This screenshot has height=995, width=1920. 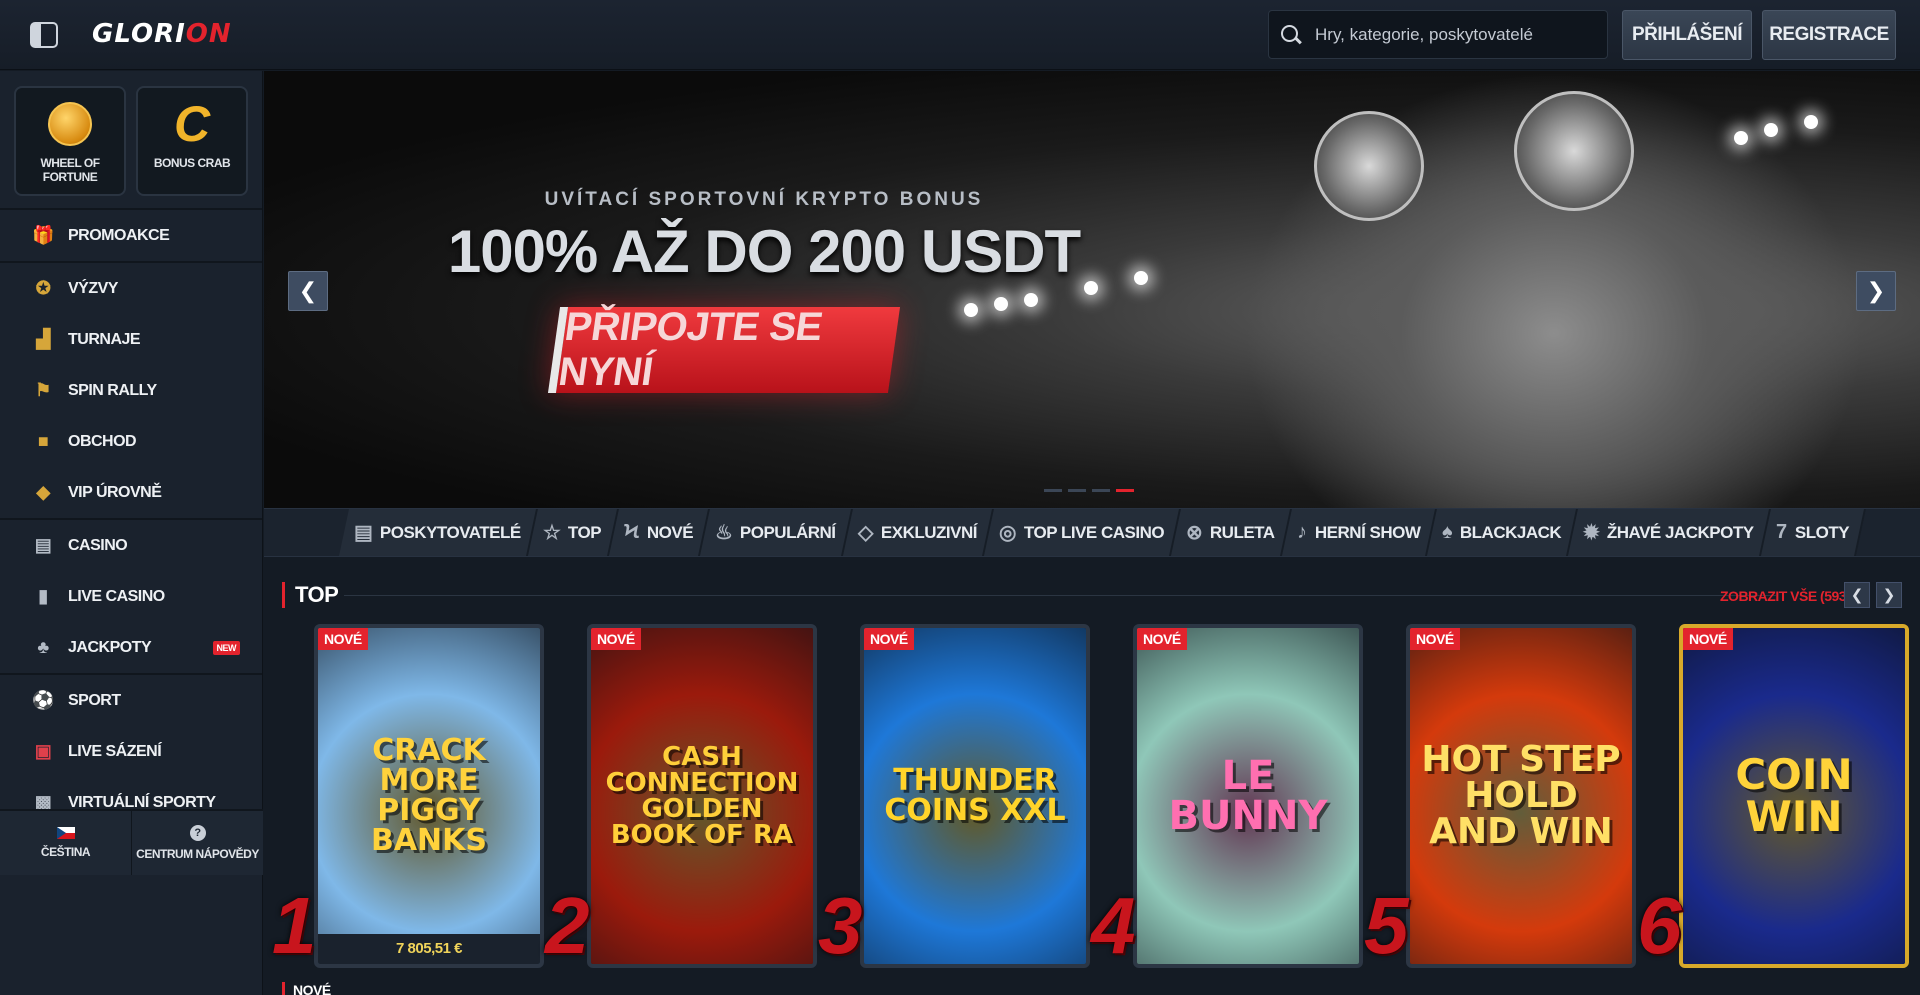 I want to click on rank-number: 4, so click(x=1113, y=925).